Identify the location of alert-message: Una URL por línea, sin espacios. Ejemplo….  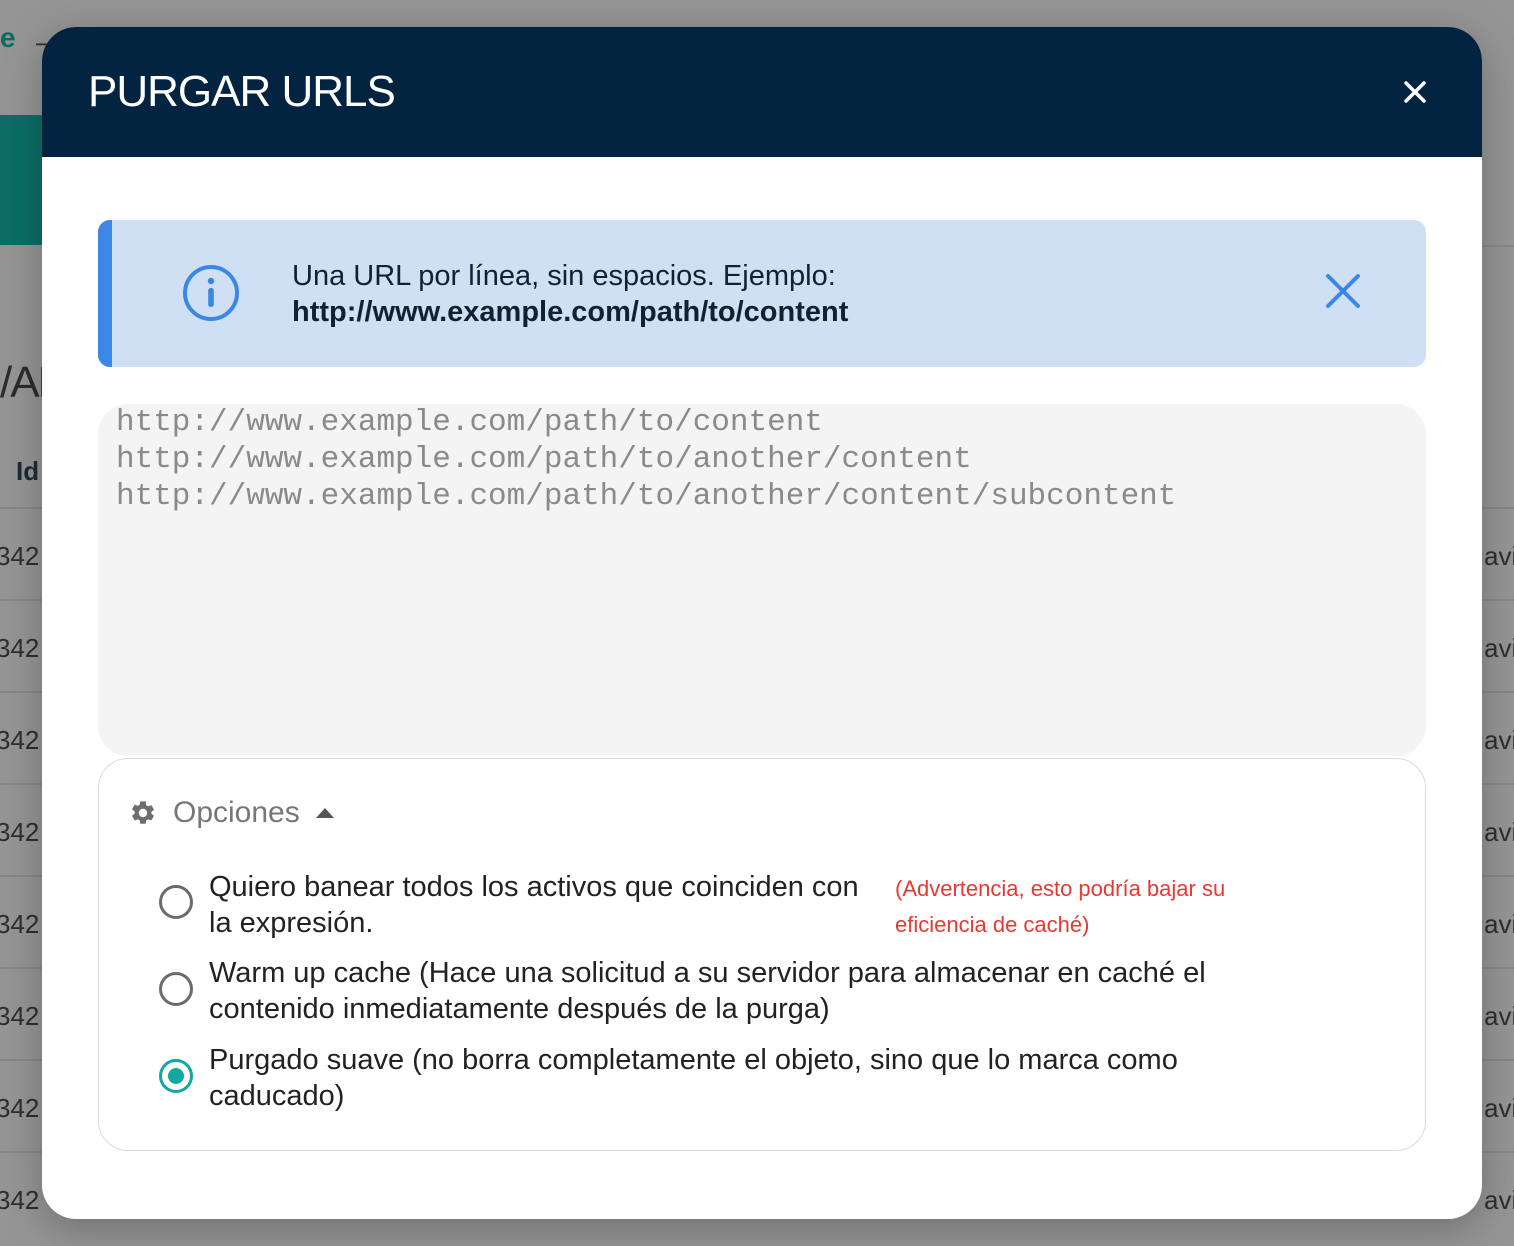
(570, 294).